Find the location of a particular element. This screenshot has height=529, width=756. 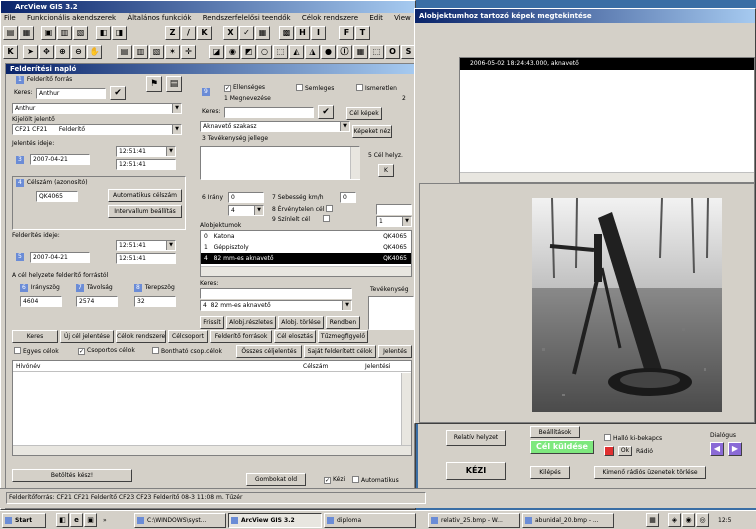

hallo-checkbox: Halló ki-bekapcs is located at coordinates (633, 438).